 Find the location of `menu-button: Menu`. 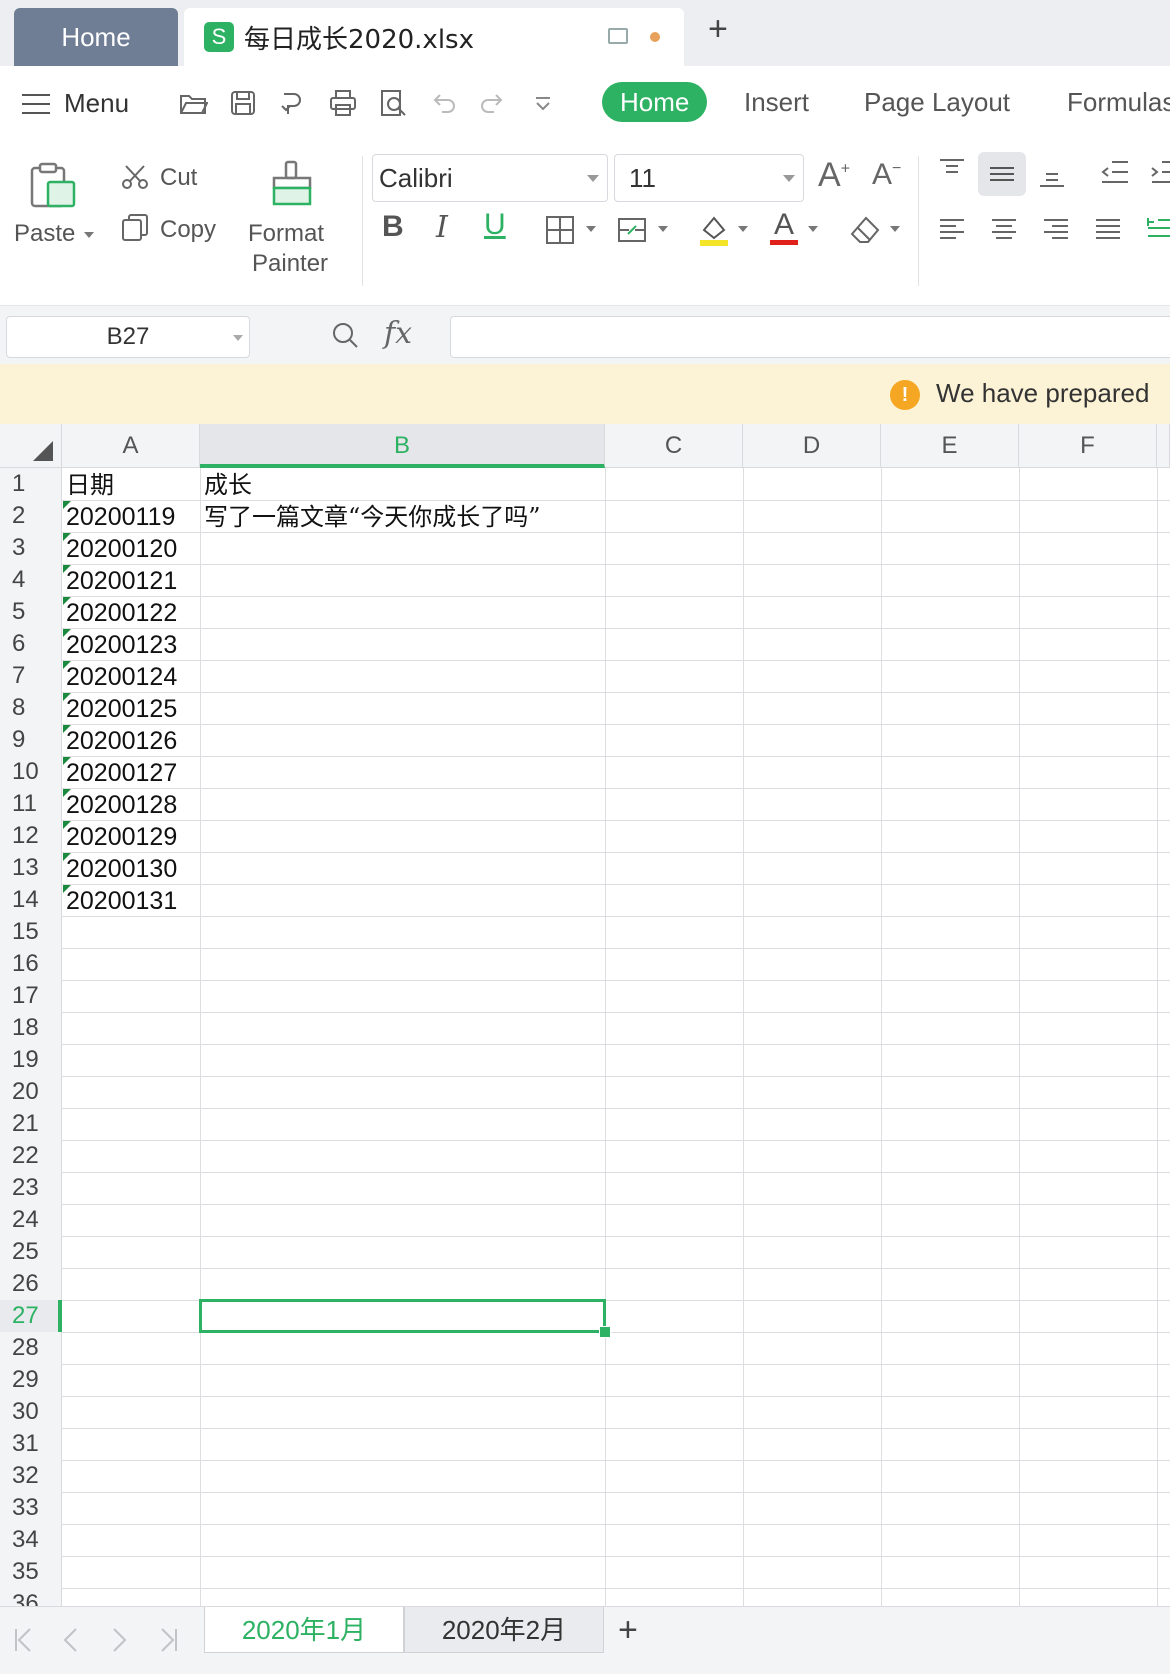

menu-button: Menu is located at coordinates (75, 103).